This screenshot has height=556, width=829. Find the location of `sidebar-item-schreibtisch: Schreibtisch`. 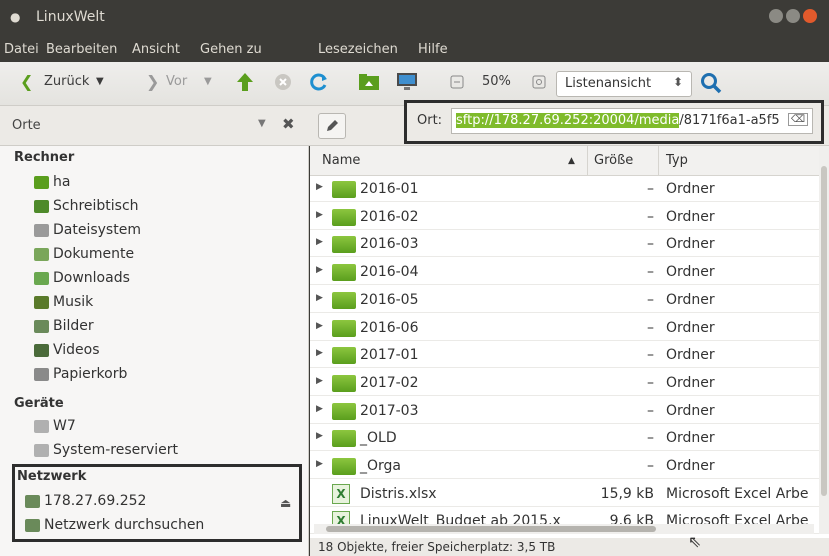

sidebar-item-schreibtisch: Schreibtisch is located at coordinates (86, 206).